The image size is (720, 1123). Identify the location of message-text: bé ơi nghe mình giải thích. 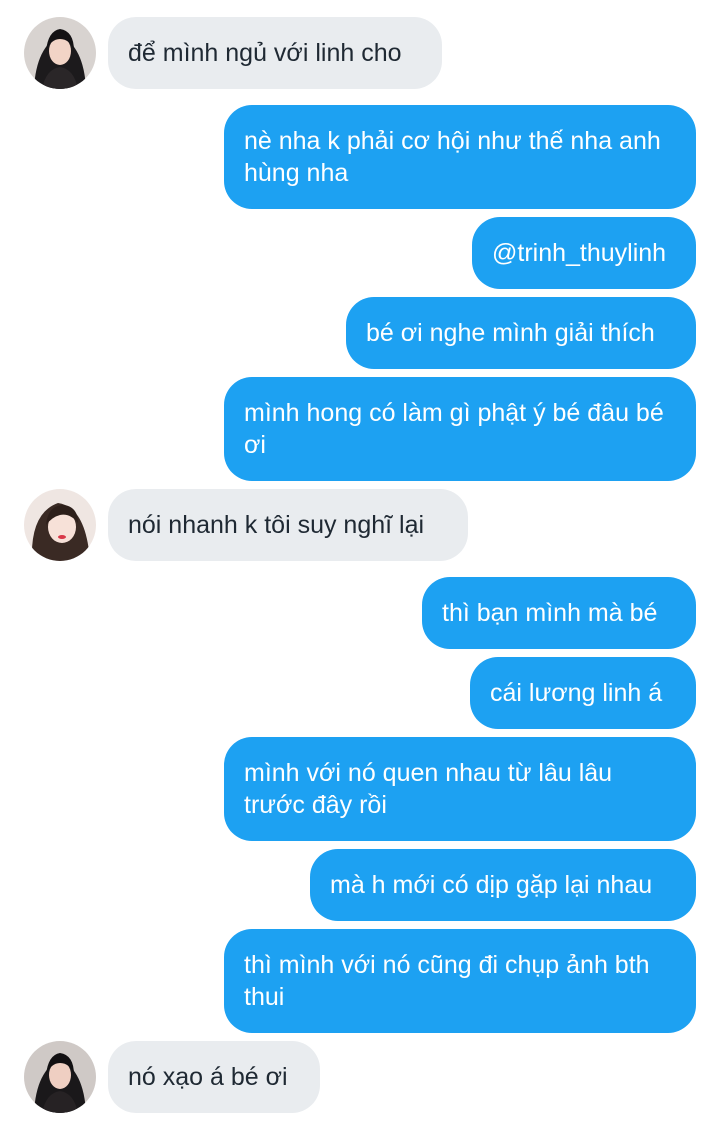
(510, 333).